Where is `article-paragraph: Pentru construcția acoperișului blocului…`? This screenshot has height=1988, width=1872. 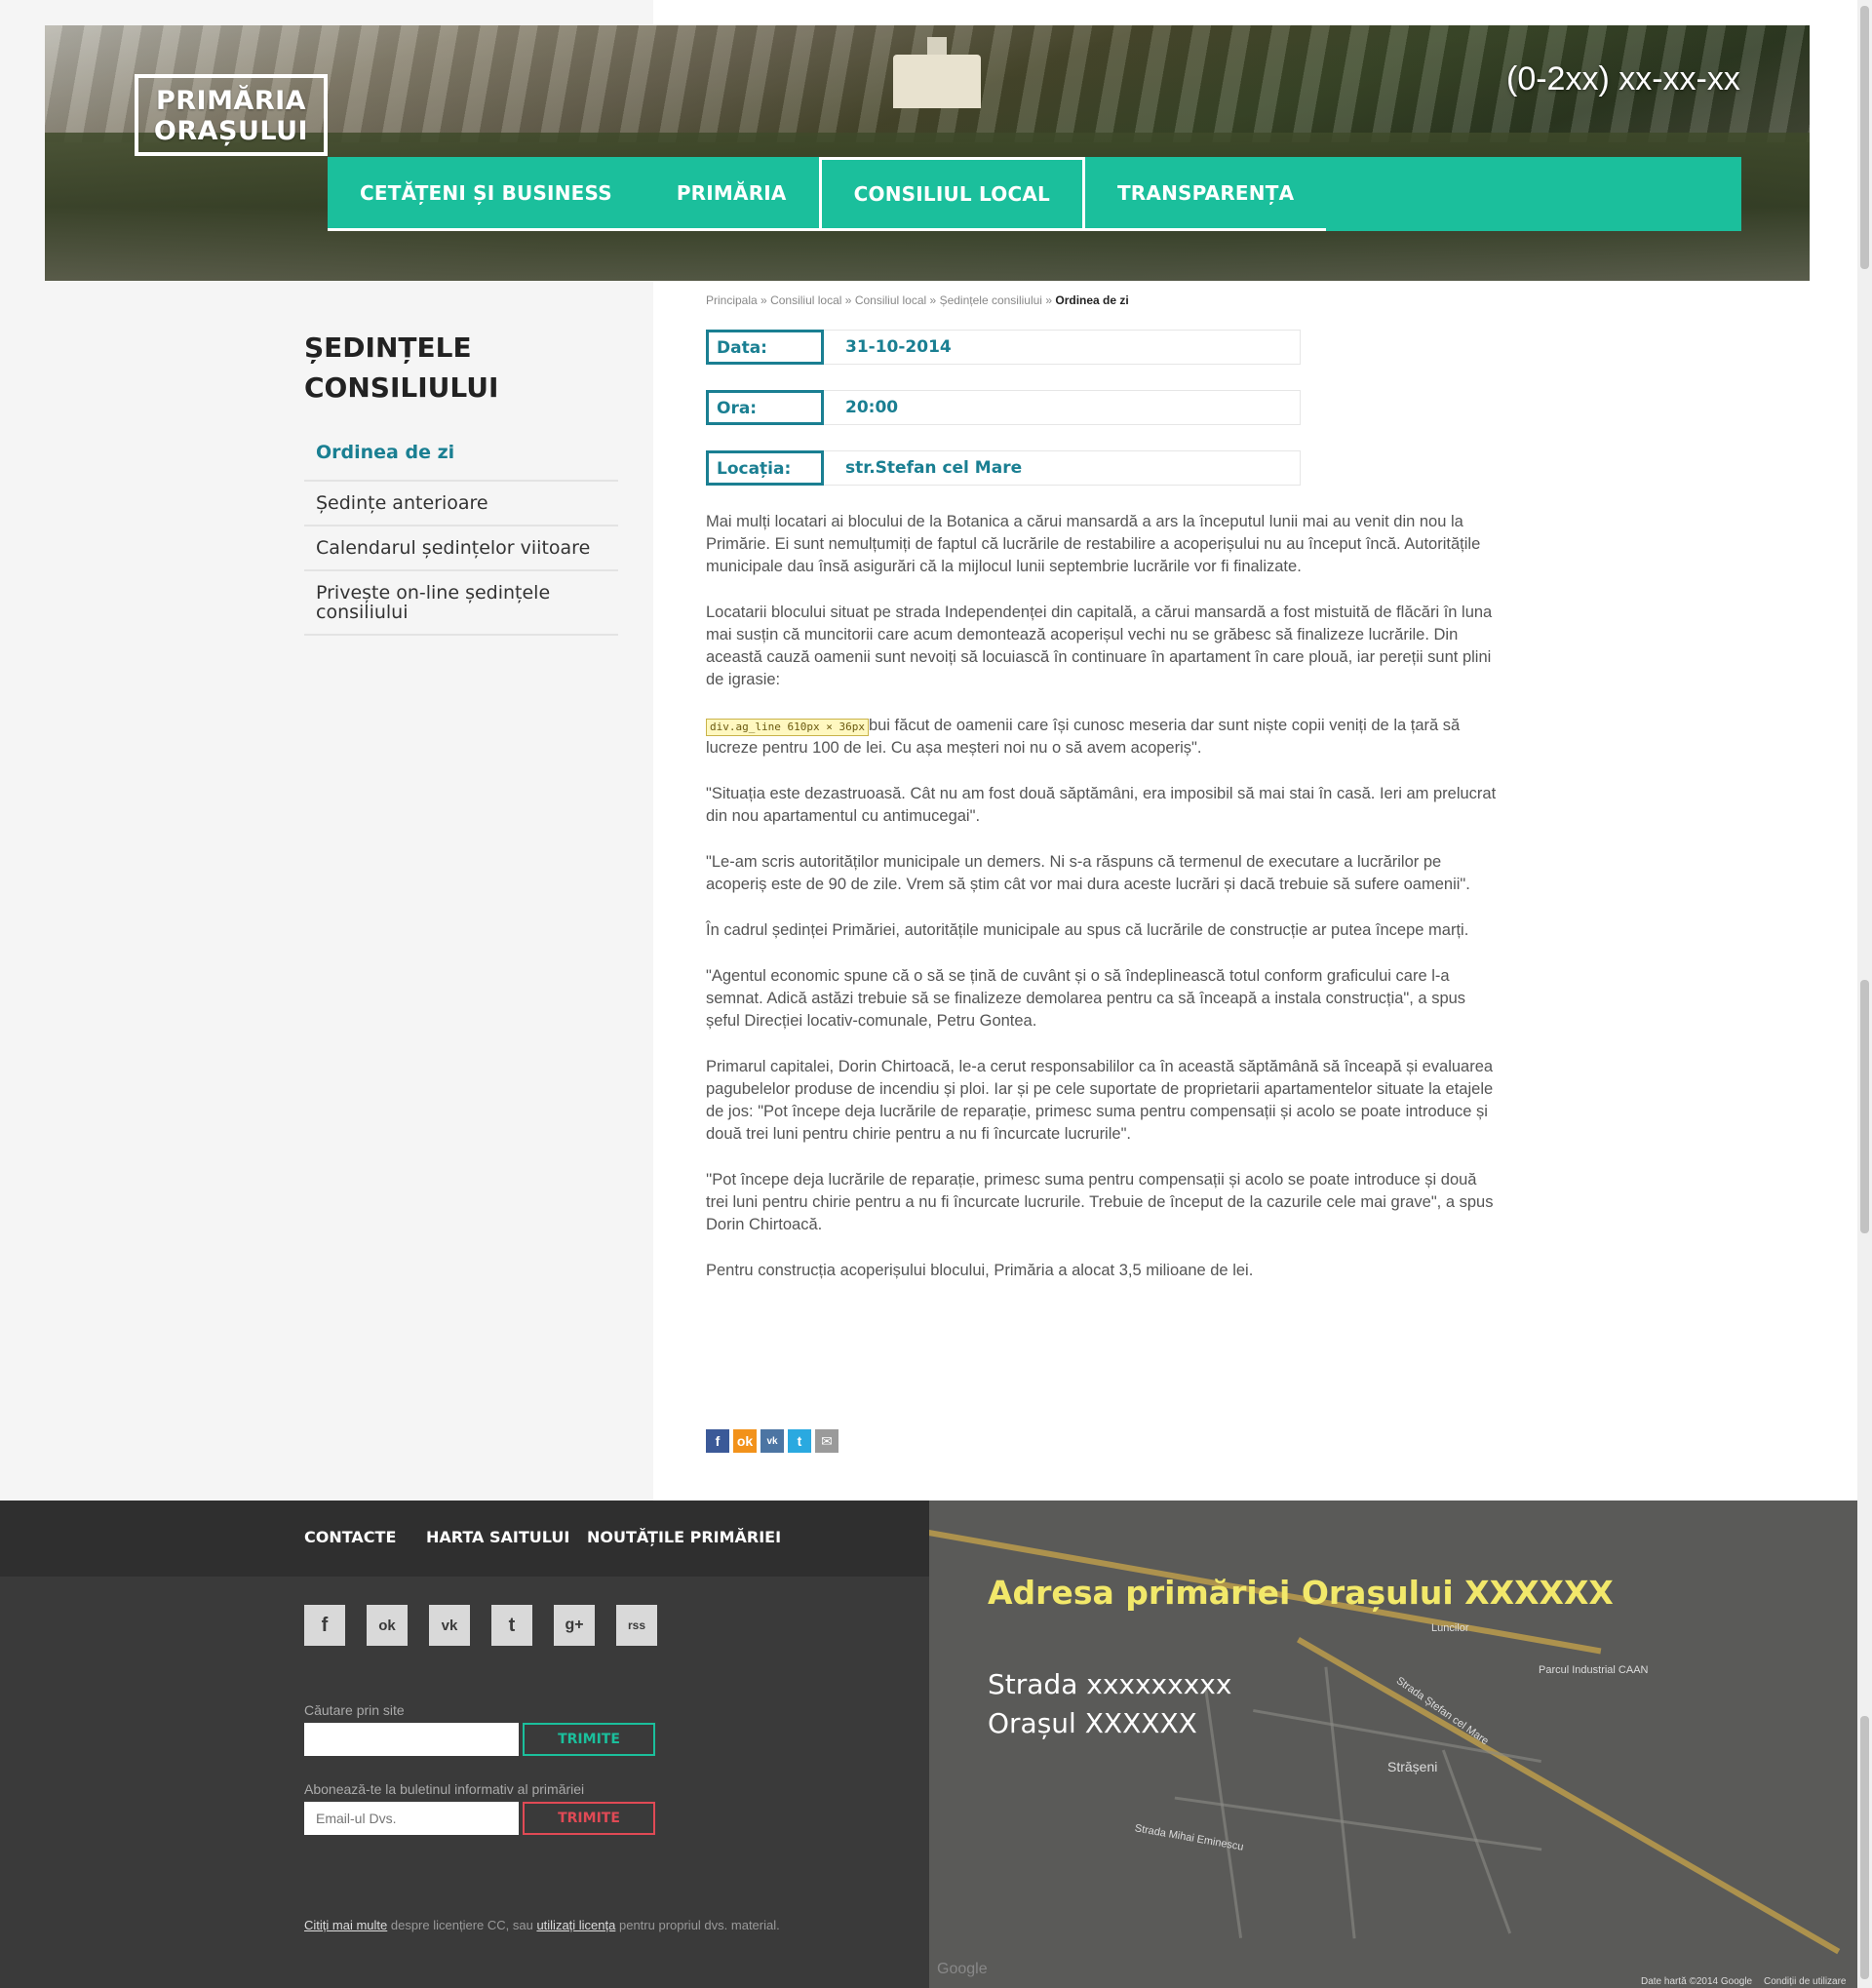 article-paragraph: Pentru construcția acoperișului blocului… is located at coordinates (980, 1270).